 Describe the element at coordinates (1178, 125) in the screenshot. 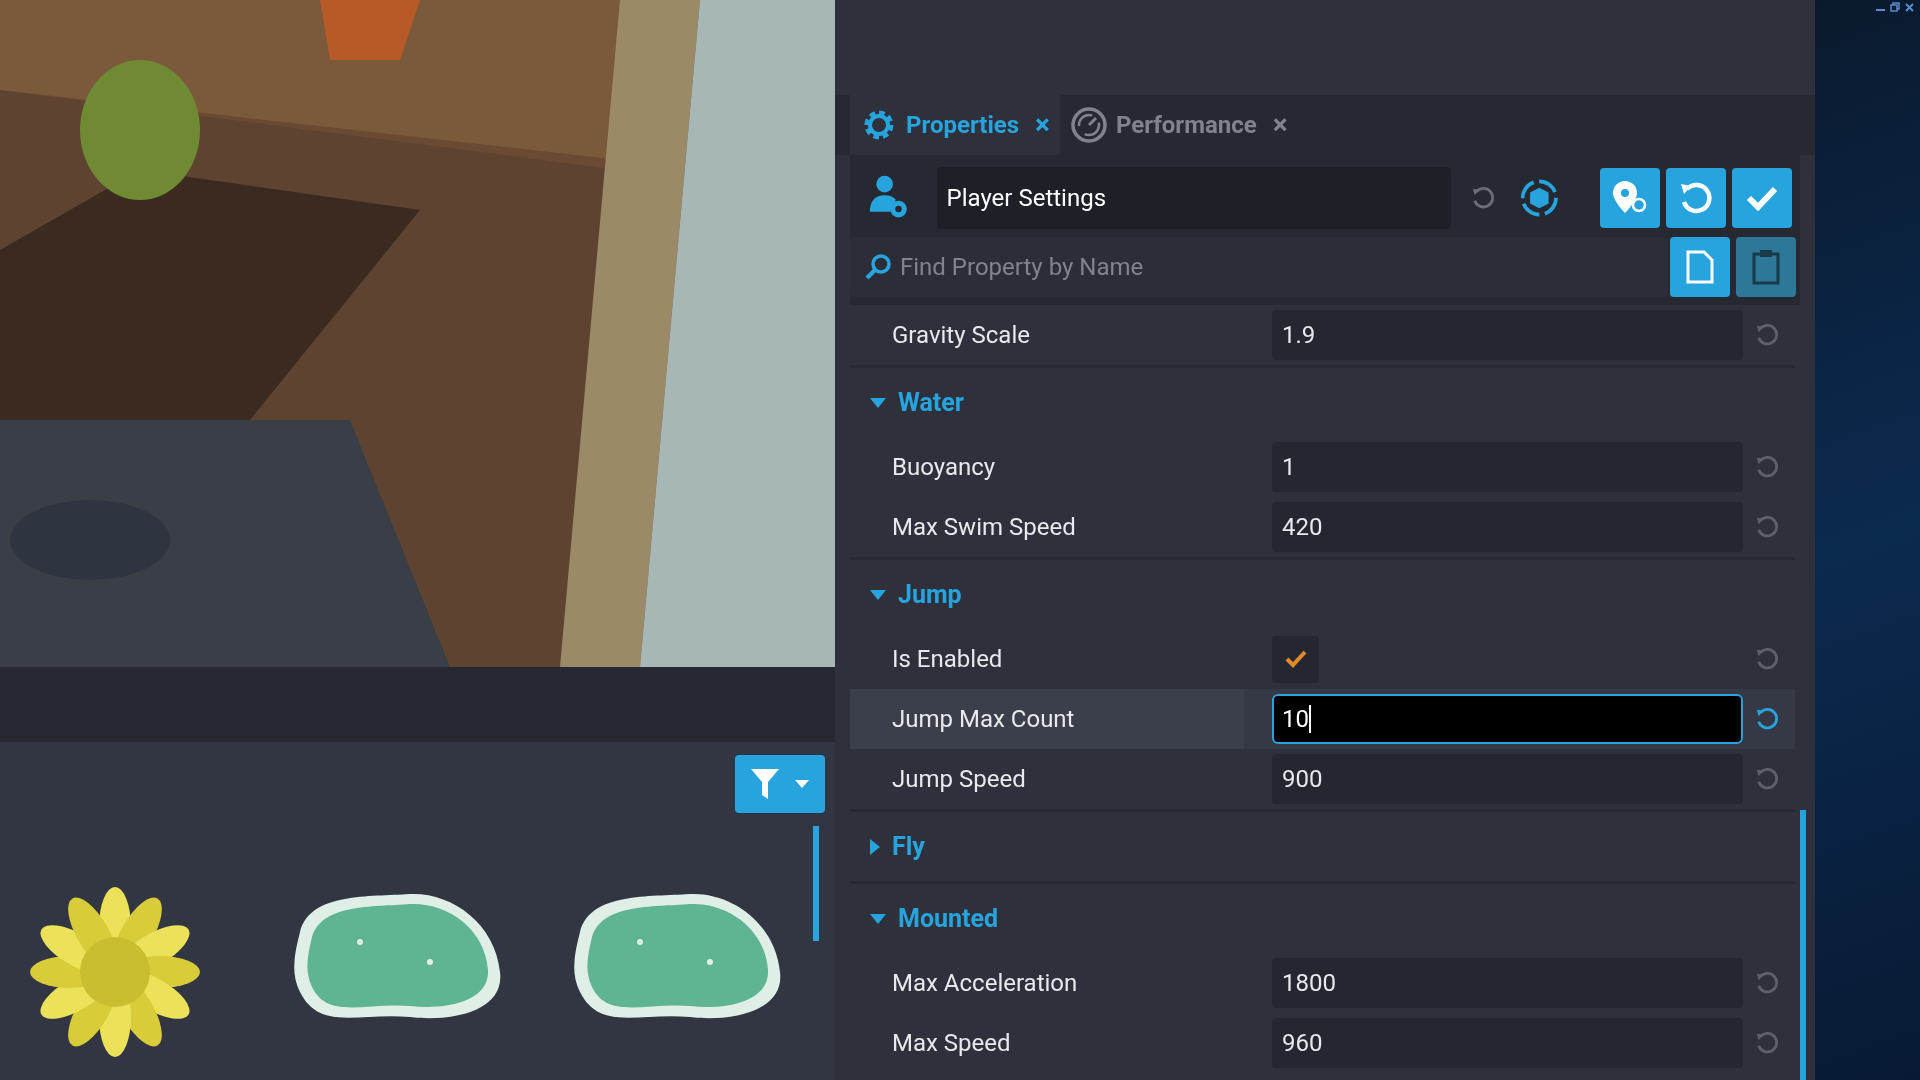

I see `tab: Performance ×` at that location.